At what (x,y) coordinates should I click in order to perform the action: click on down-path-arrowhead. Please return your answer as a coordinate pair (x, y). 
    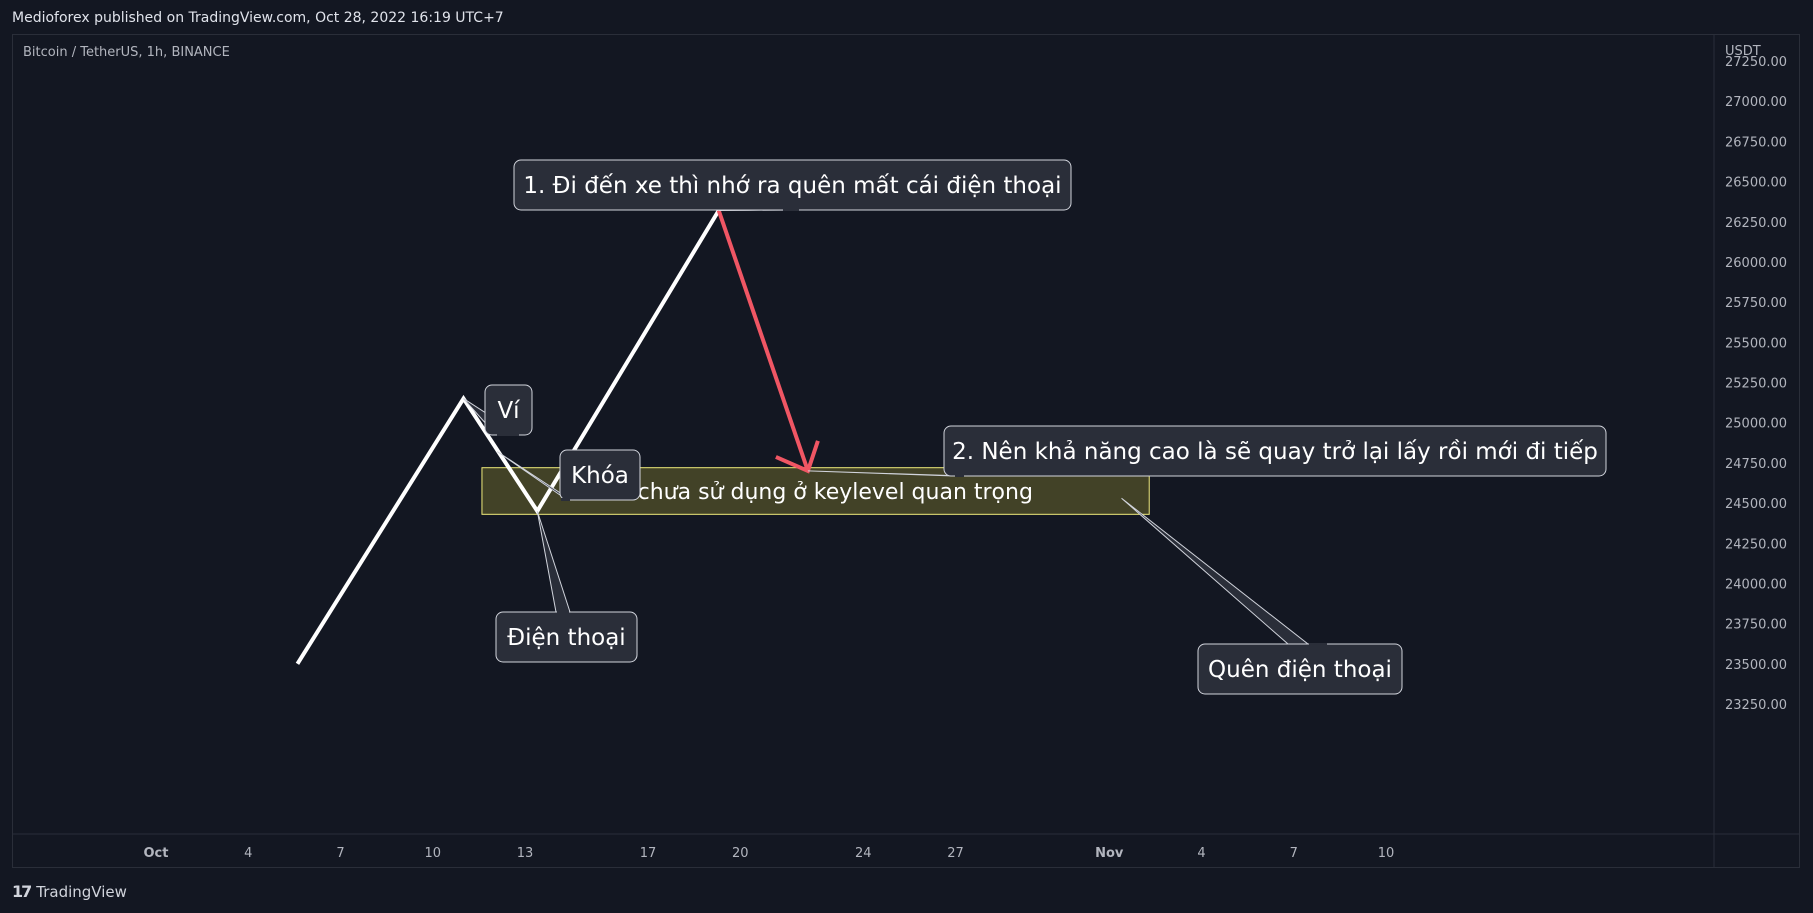
    Looking at the image, I should click on (797, 457).